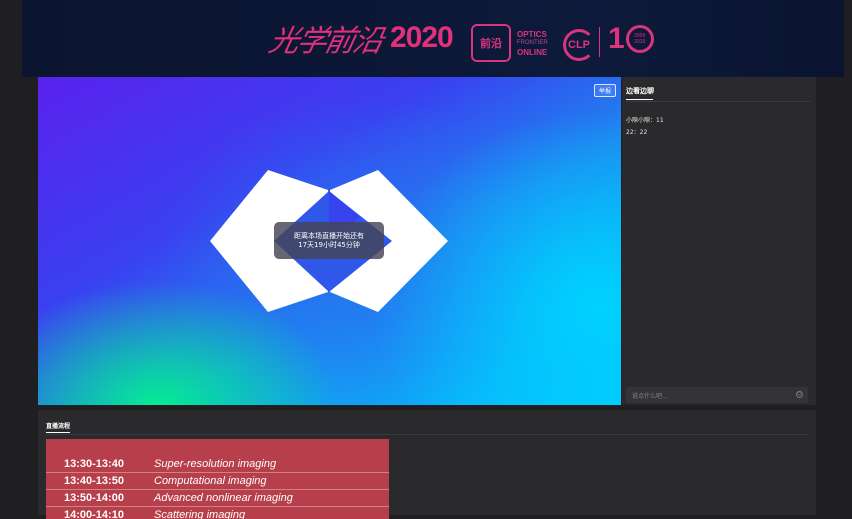 This screenshot has width=852, height=519. I want to click on chat-tab: 边看边聊, so click(640, 91).